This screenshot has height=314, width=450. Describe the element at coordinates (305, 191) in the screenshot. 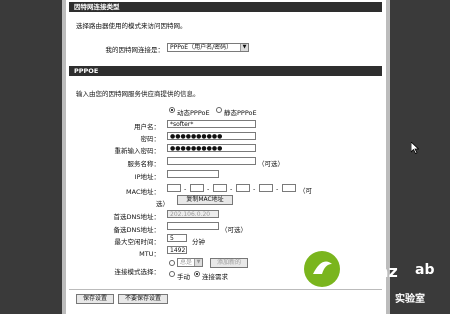

I see `mac-optional: （可` at that location.